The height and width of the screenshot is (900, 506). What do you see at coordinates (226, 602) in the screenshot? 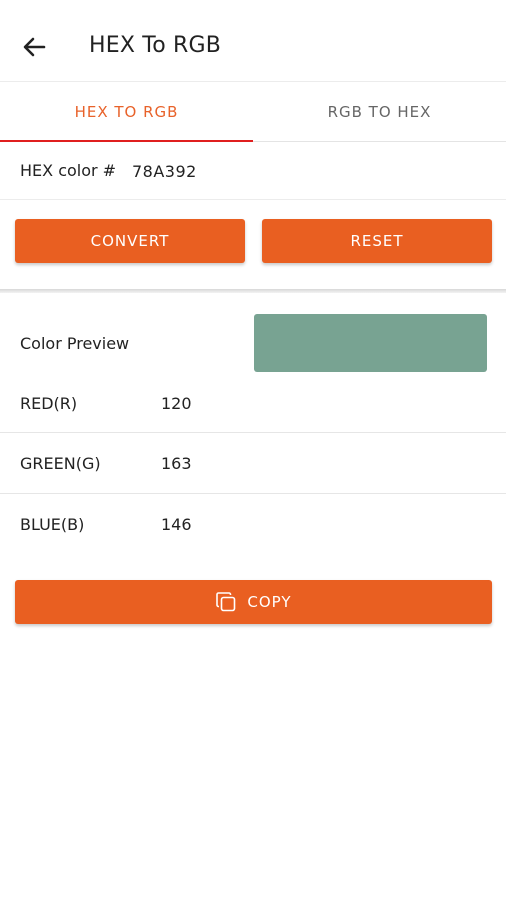
I see `copy-icon` at bounding box center [226, 602].